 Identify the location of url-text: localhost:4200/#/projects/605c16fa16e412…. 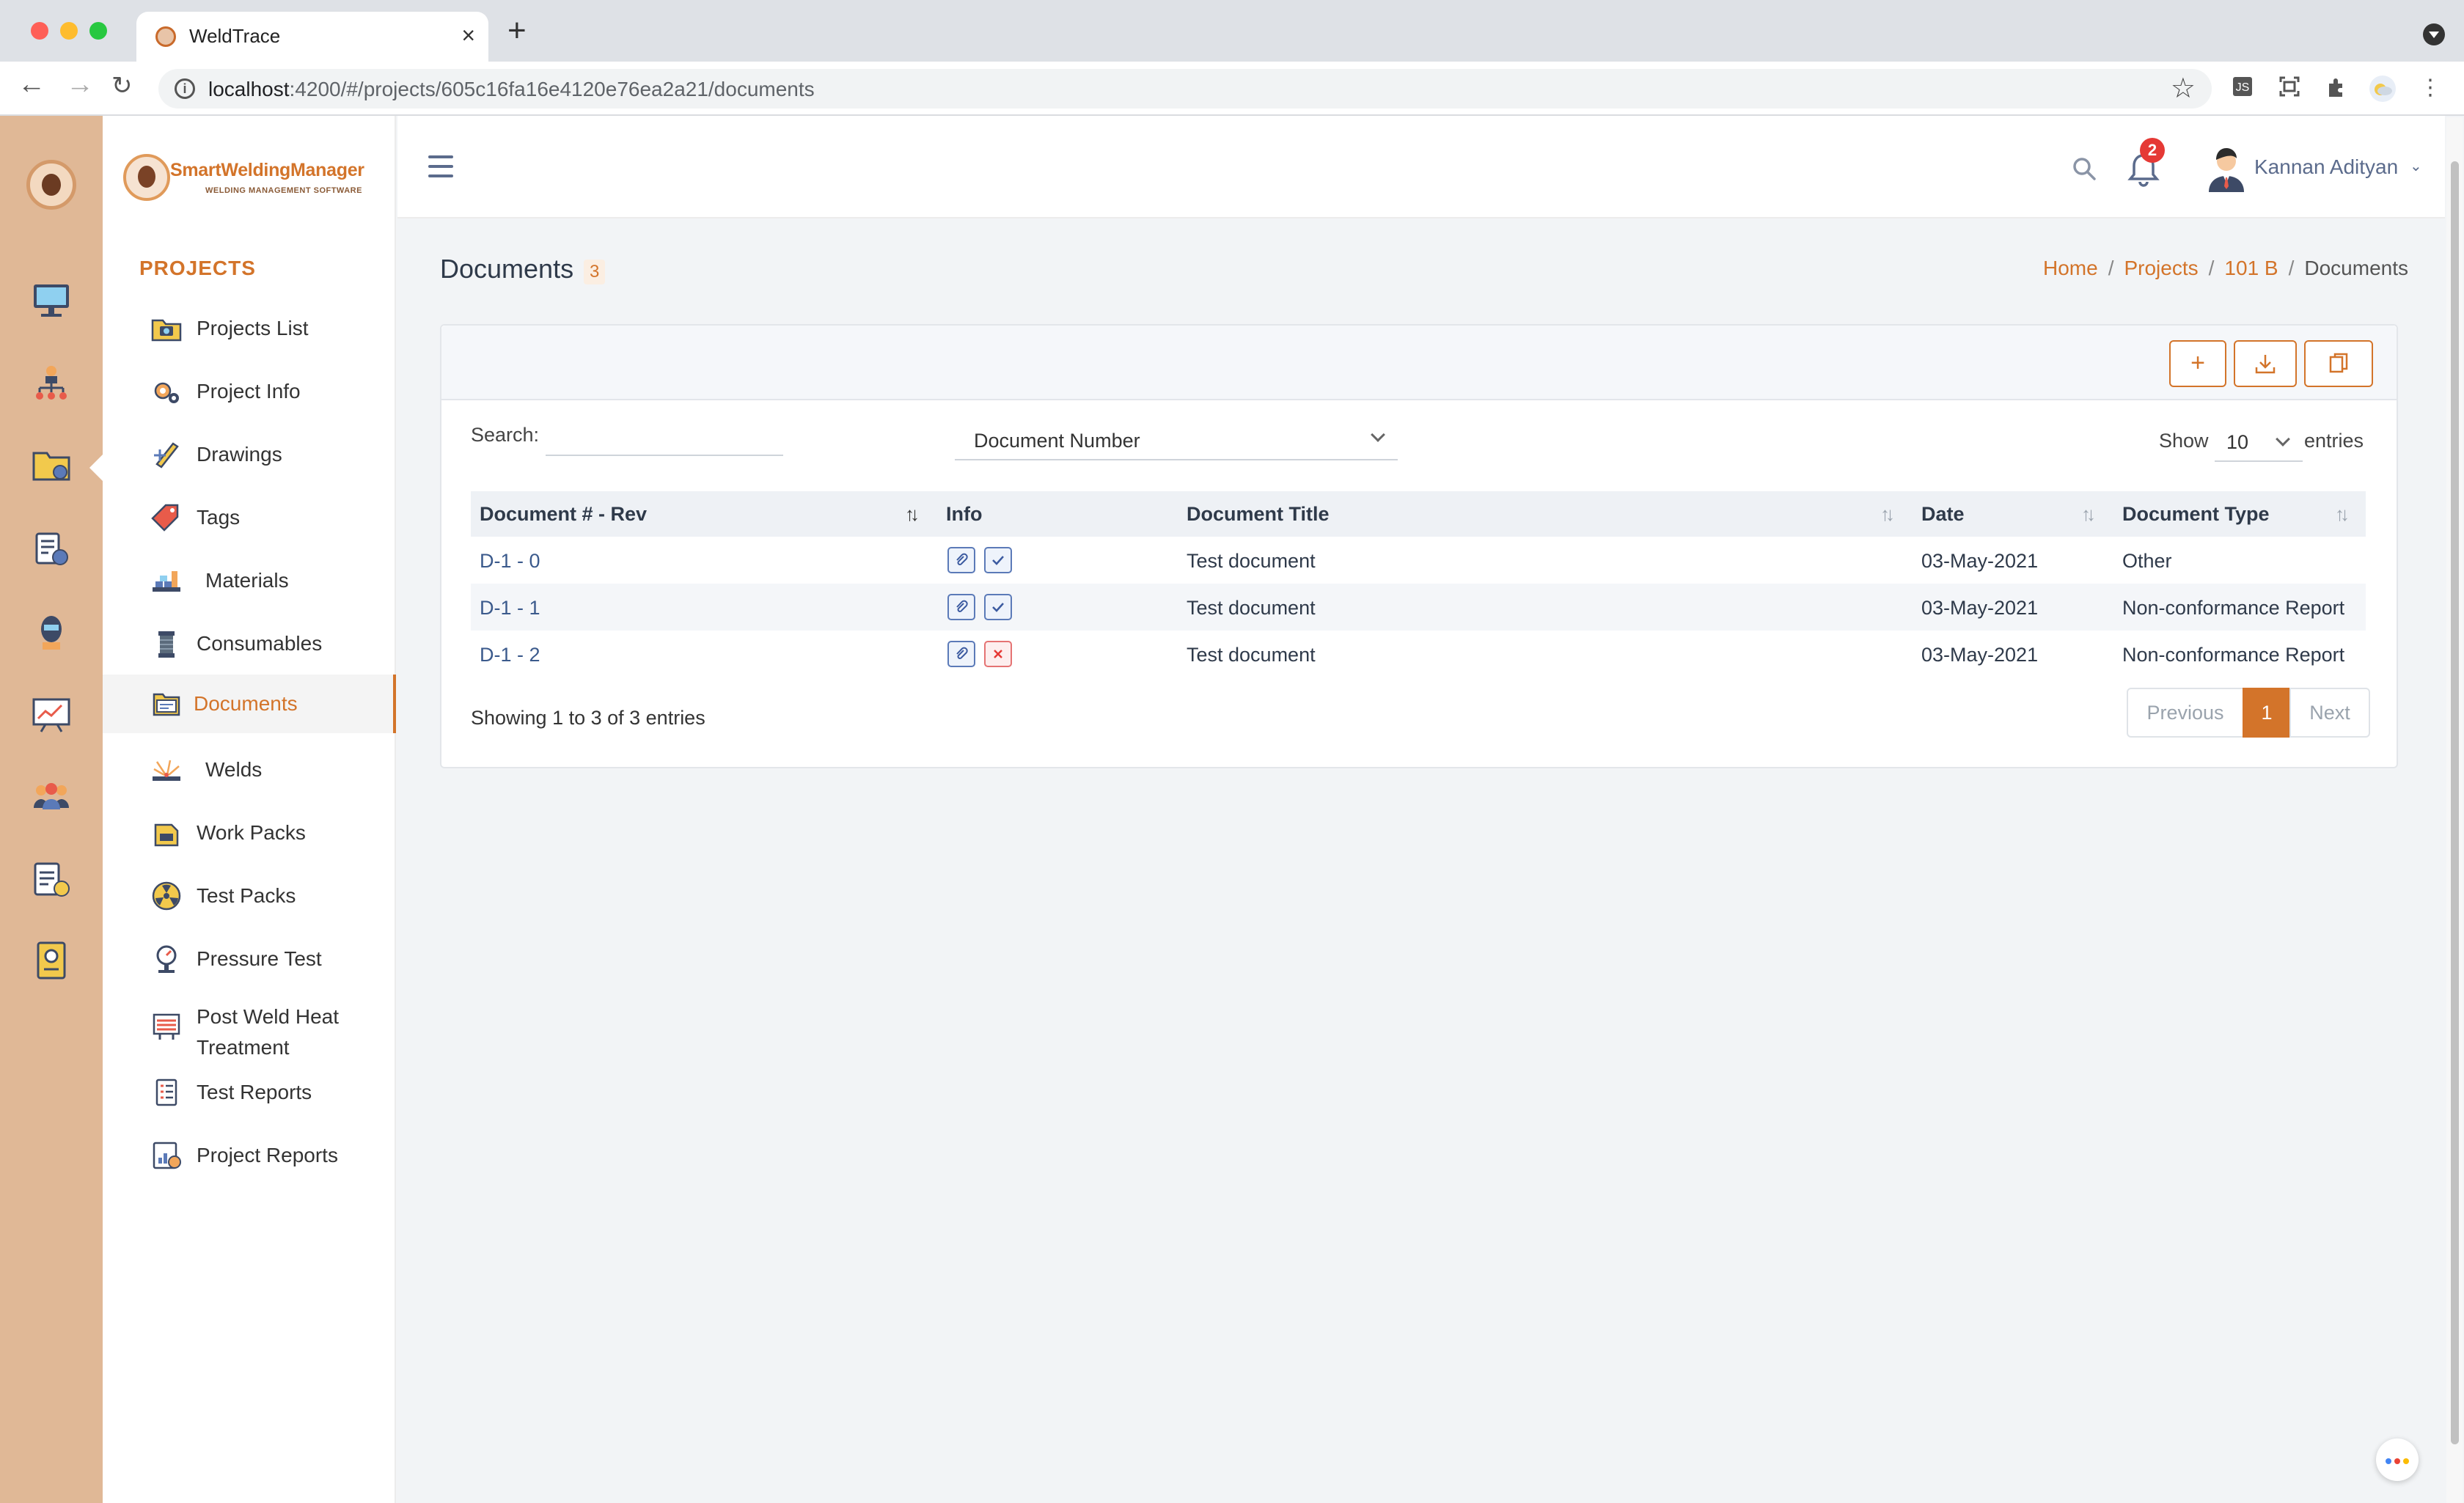
(511, 89).